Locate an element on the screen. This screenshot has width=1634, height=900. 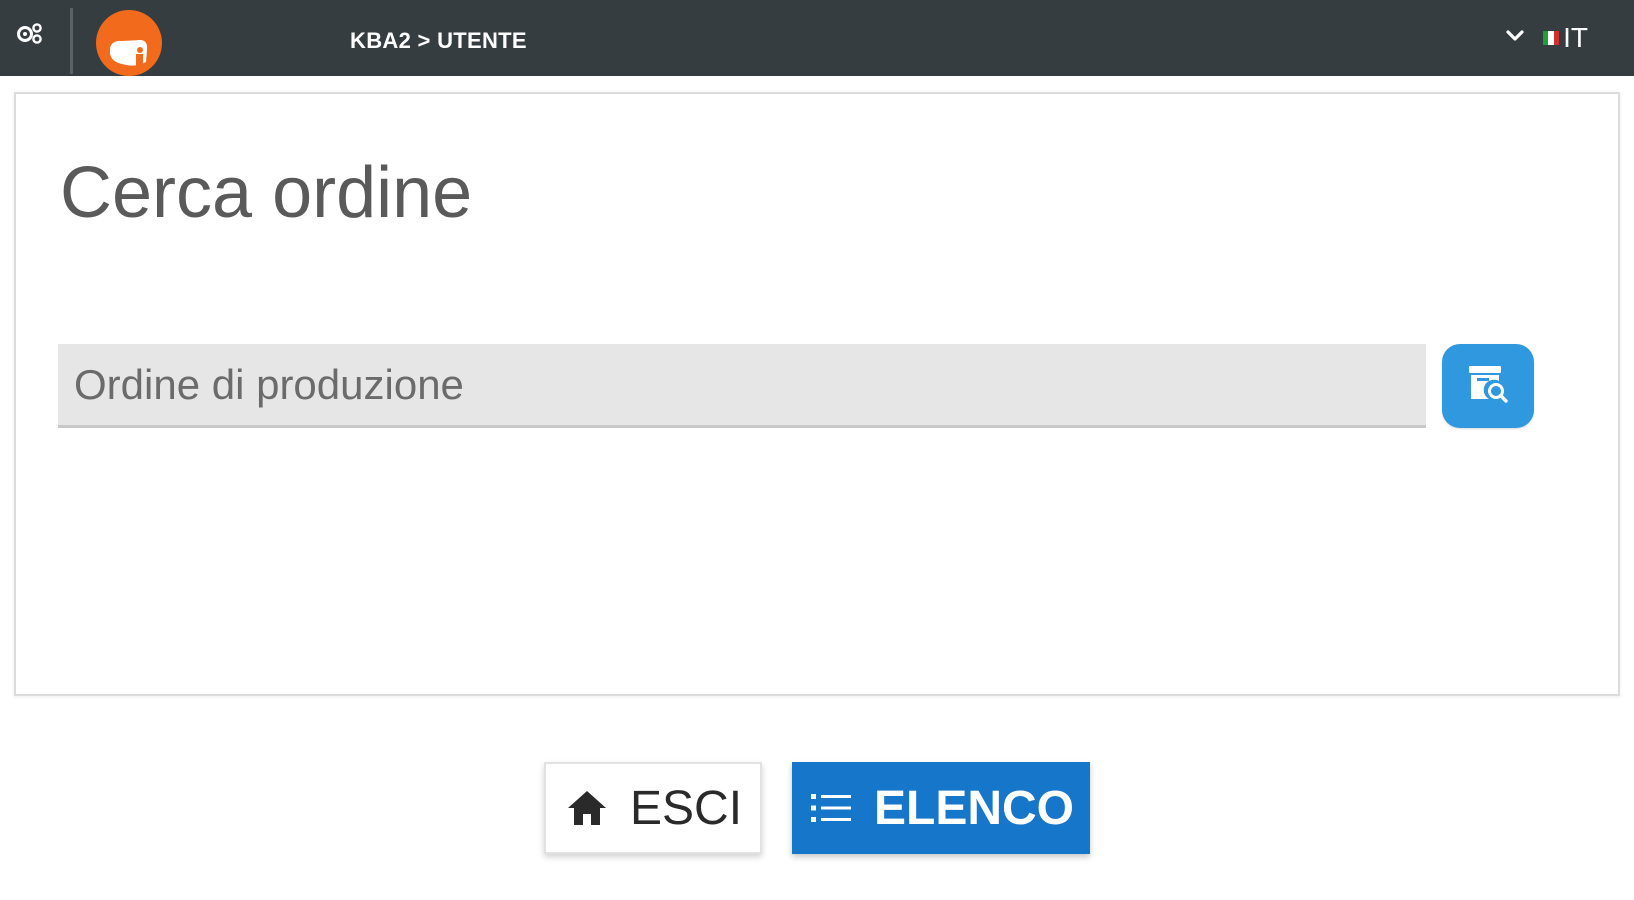
settings-button is located at coordinates (30, 36).